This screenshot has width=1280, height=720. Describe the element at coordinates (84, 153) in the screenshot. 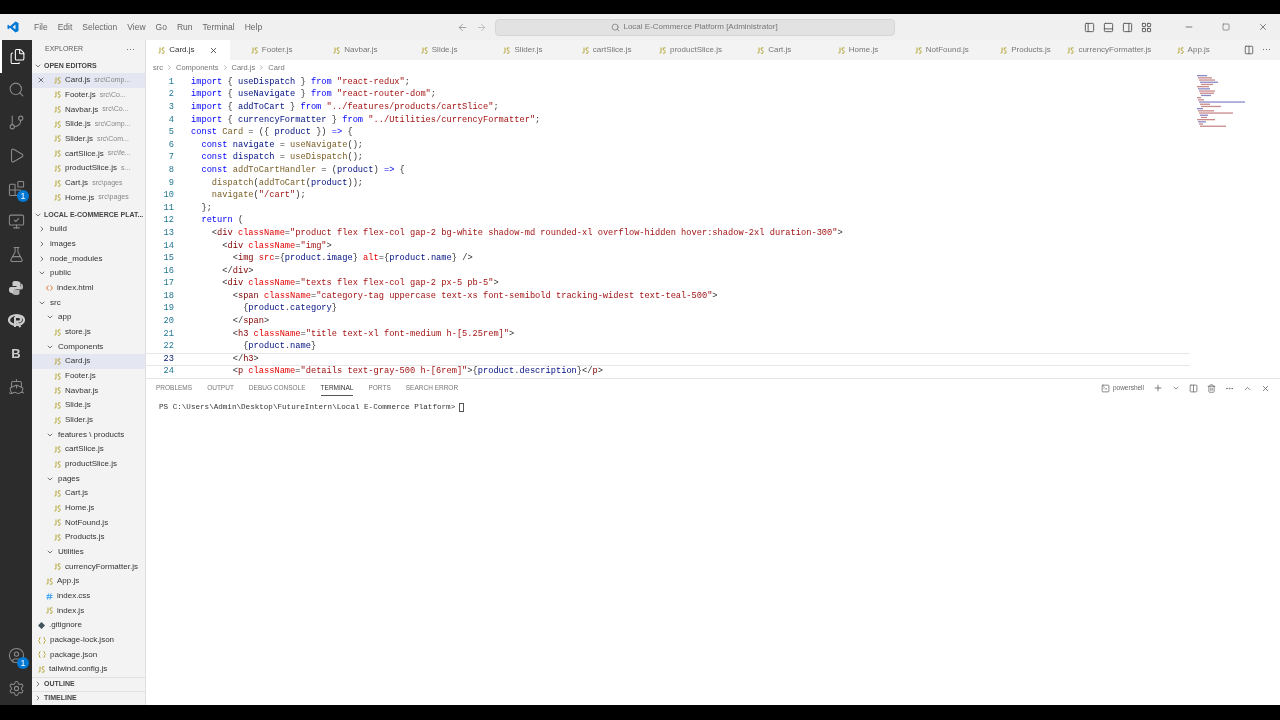

I see `file-name: cartSlice.js` at that location.